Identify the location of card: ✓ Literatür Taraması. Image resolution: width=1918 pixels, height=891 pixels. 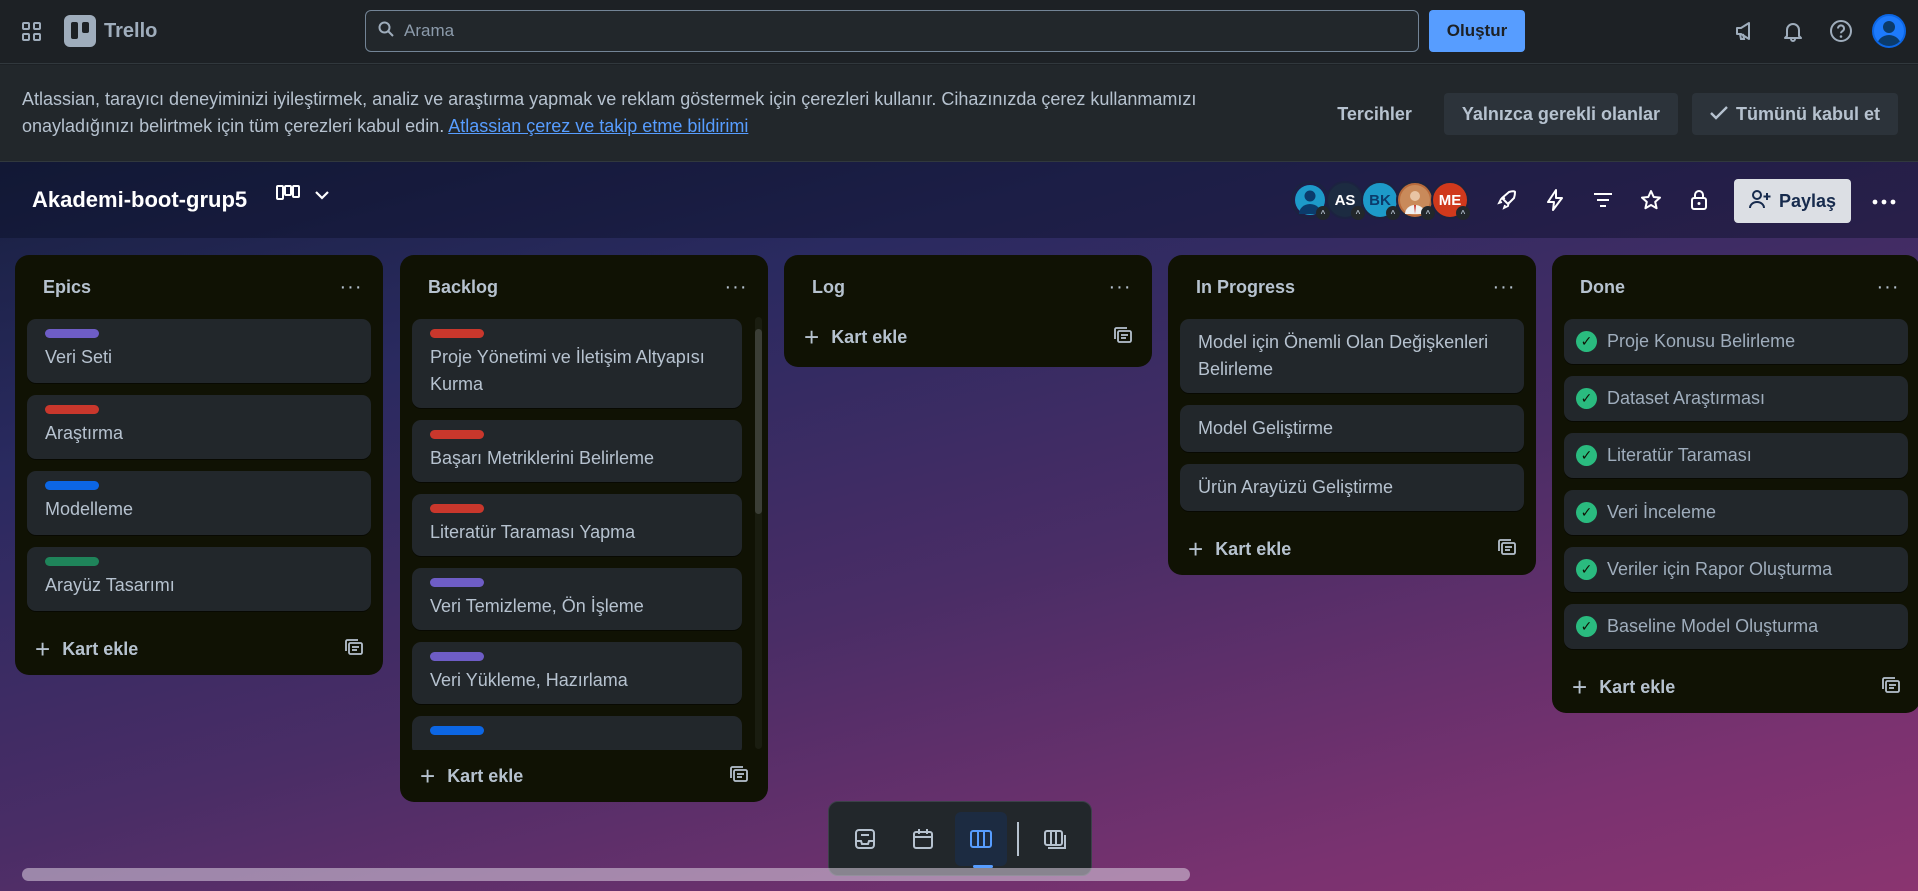
(1736, 455).